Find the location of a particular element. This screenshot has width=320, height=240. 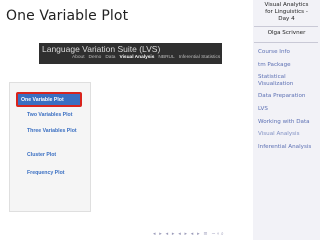

toc-item-lvs: LVS is located at coordinates (288, 109).